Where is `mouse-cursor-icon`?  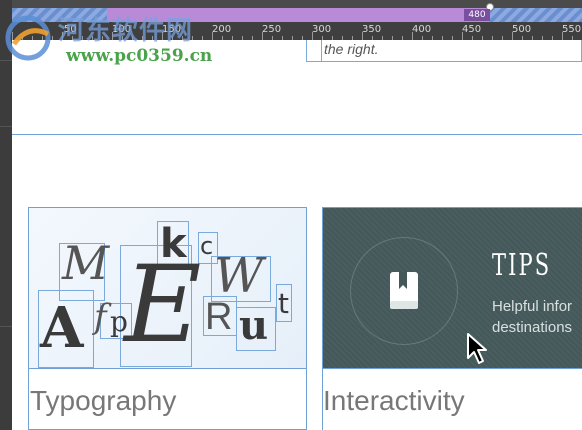 mouse-cursor-icon is located at coordinates (477, 348).